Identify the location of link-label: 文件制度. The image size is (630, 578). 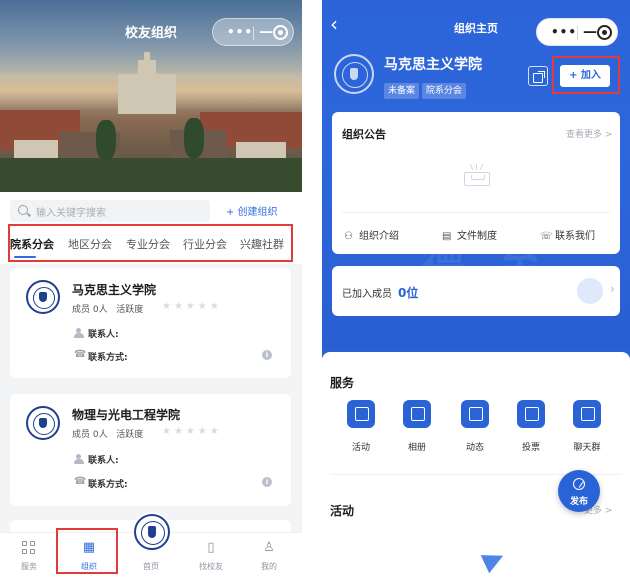
(477, 236).